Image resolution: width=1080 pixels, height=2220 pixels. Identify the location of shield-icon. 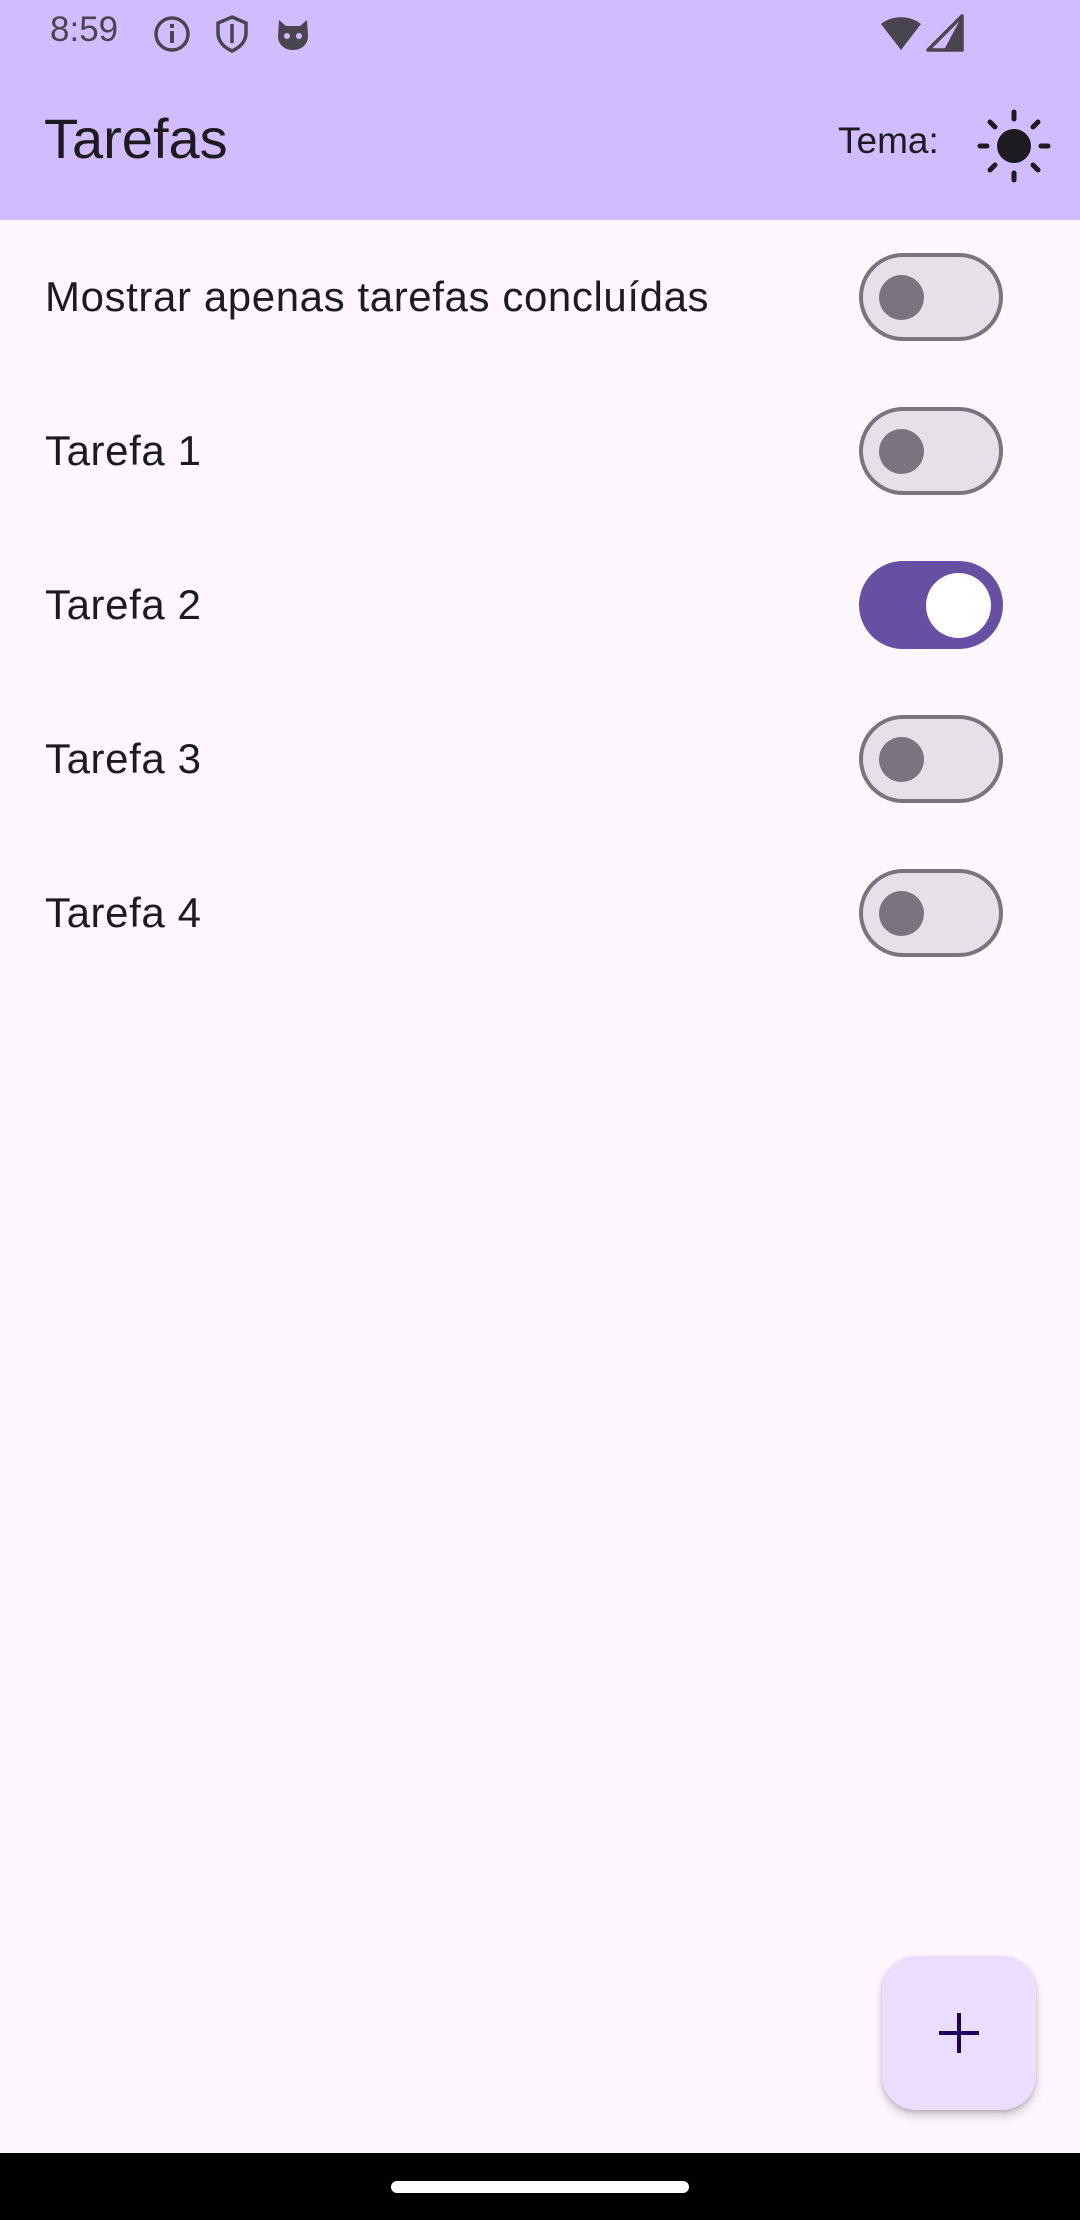
(232, 34).